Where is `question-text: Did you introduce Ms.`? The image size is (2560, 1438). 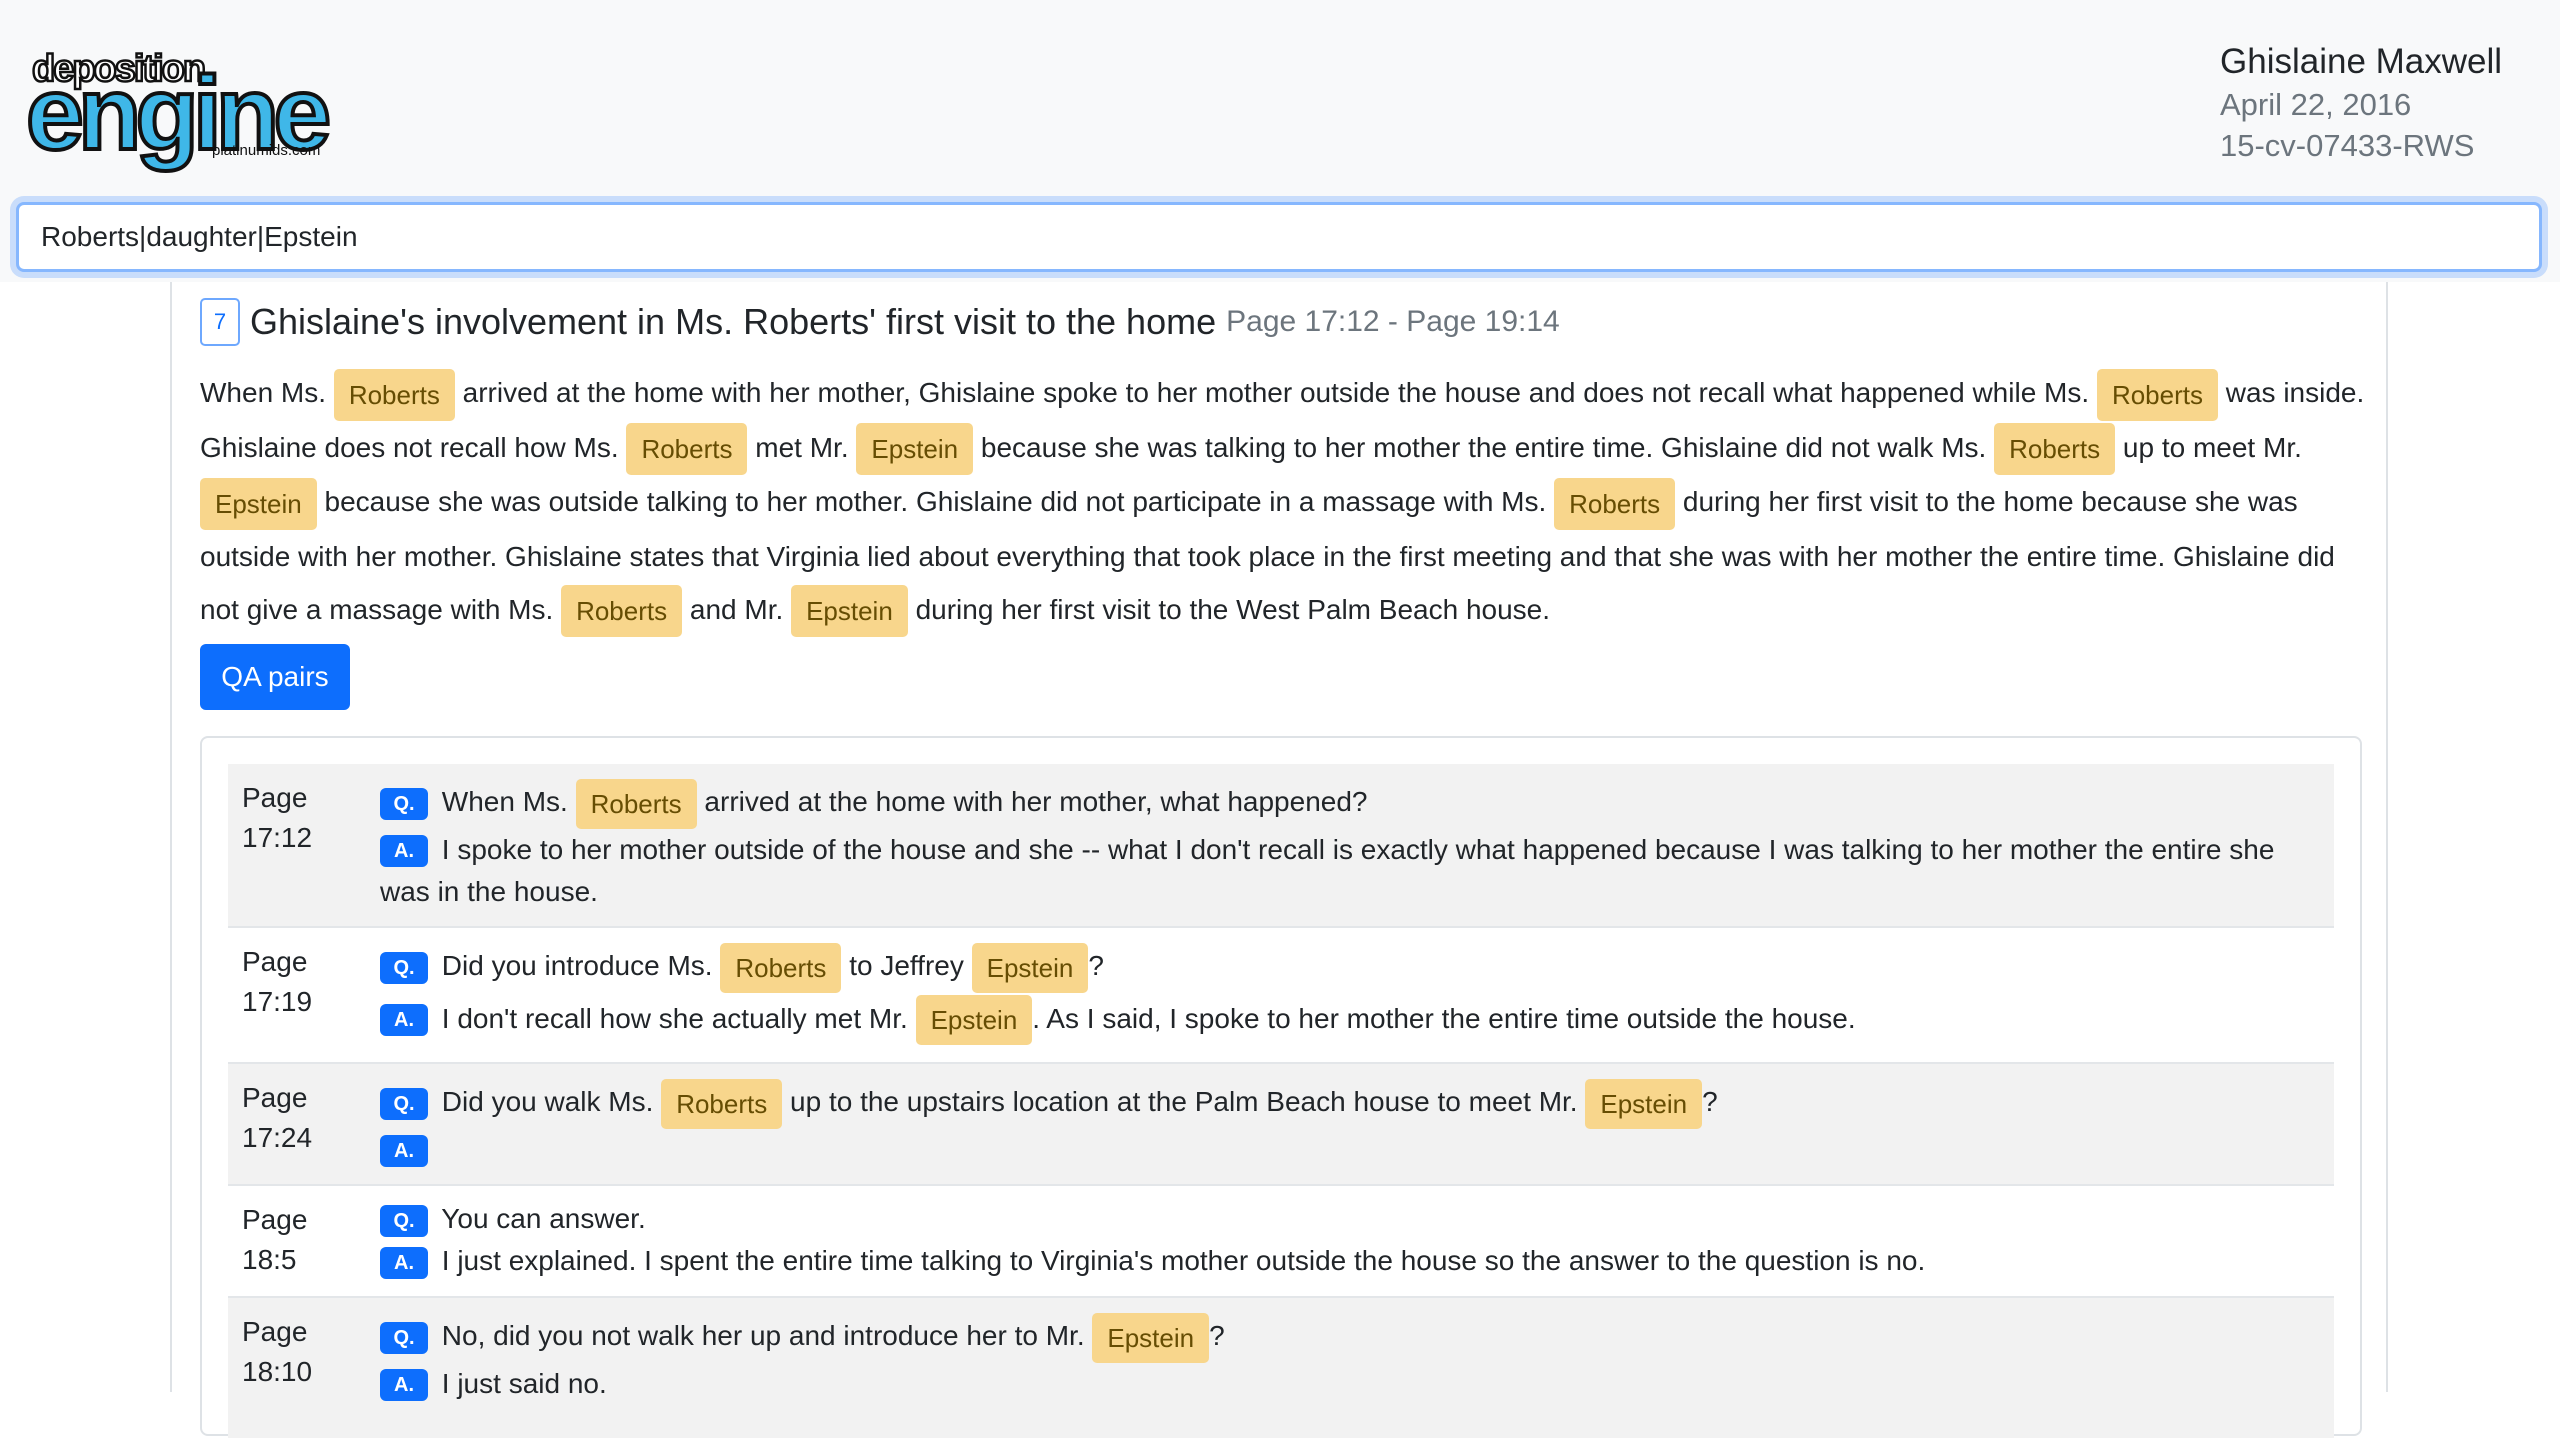
question-text: Did you introduce Ms. is located at coordinates (577, 965).